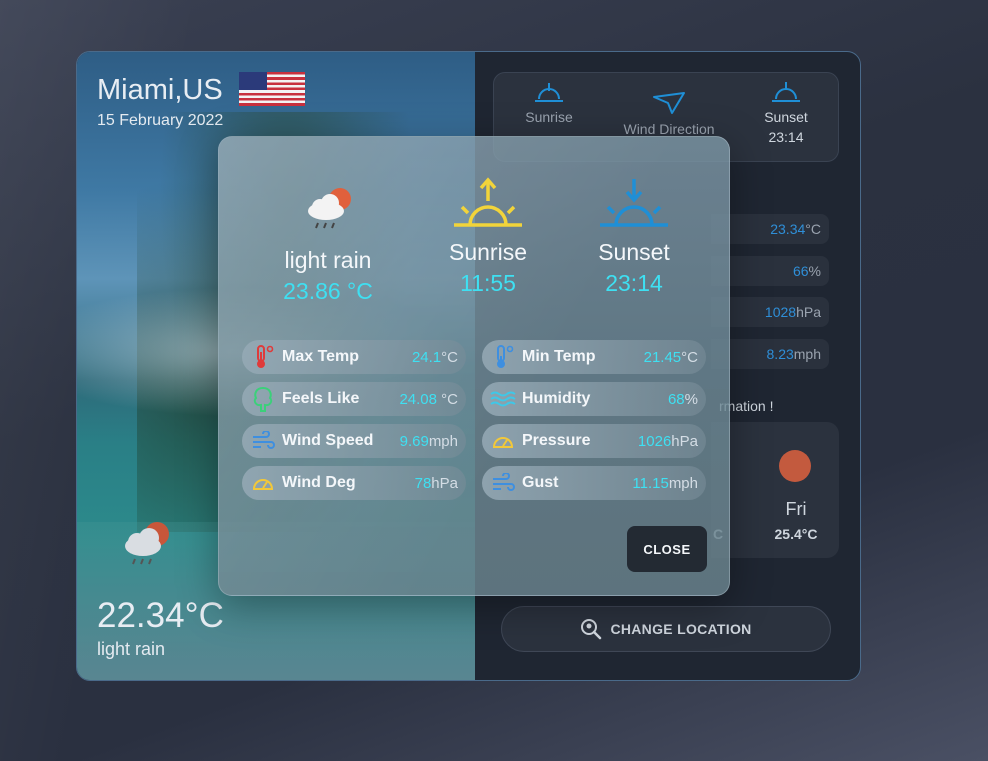 The height and width of the screenshot is (761, 988). I want to click on stat-unit: mph, so click(807, 354).